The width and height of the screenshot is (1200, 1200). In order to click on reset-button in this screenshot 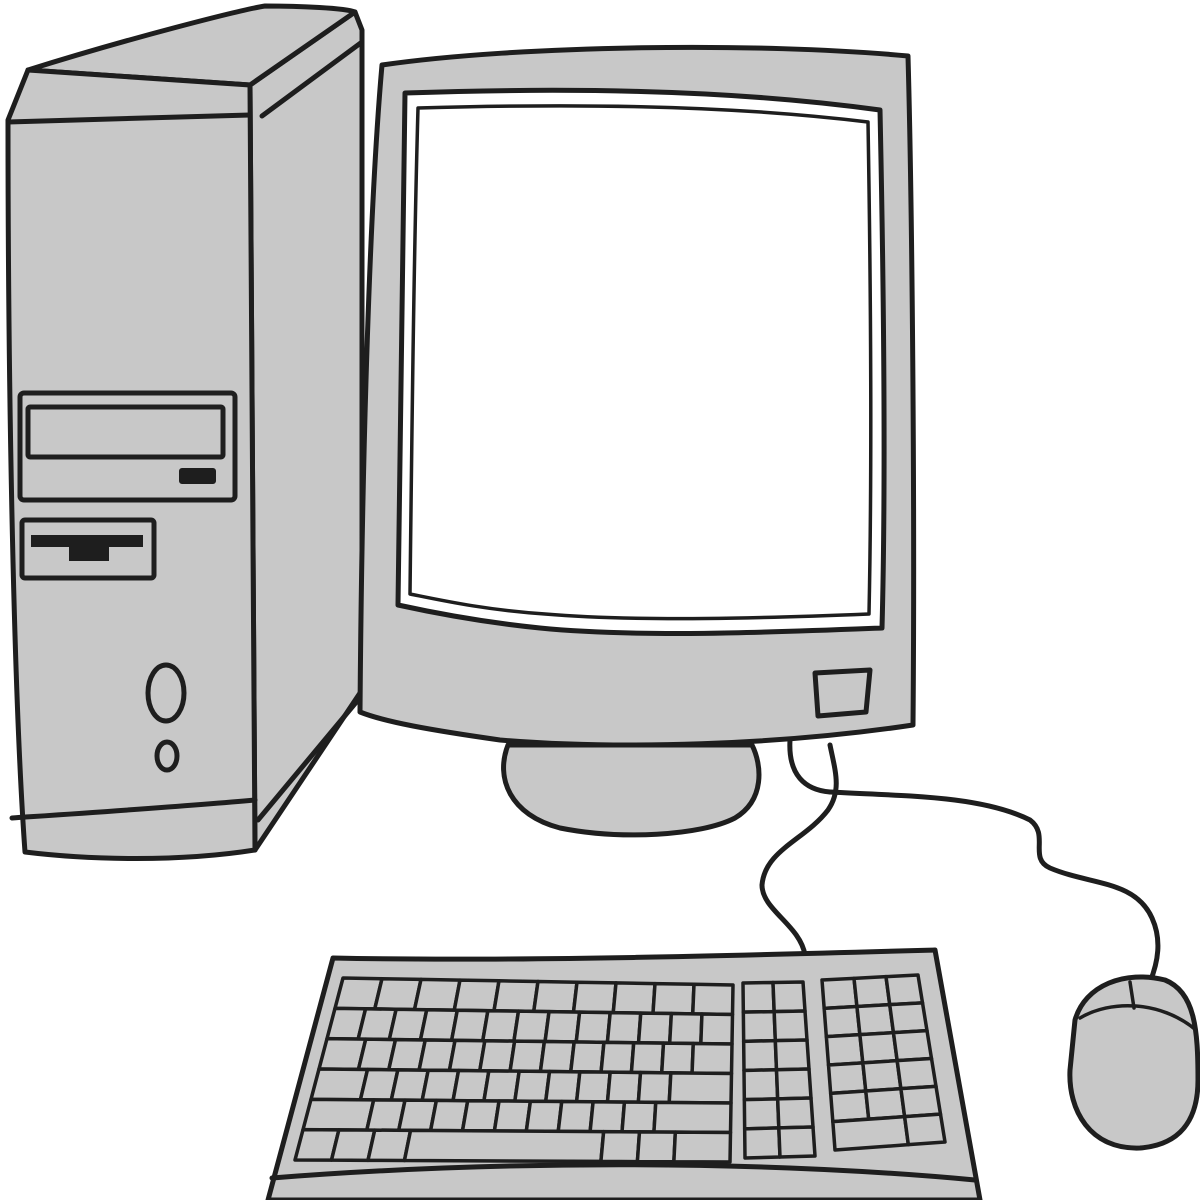, I will do `click(167, 756)`.